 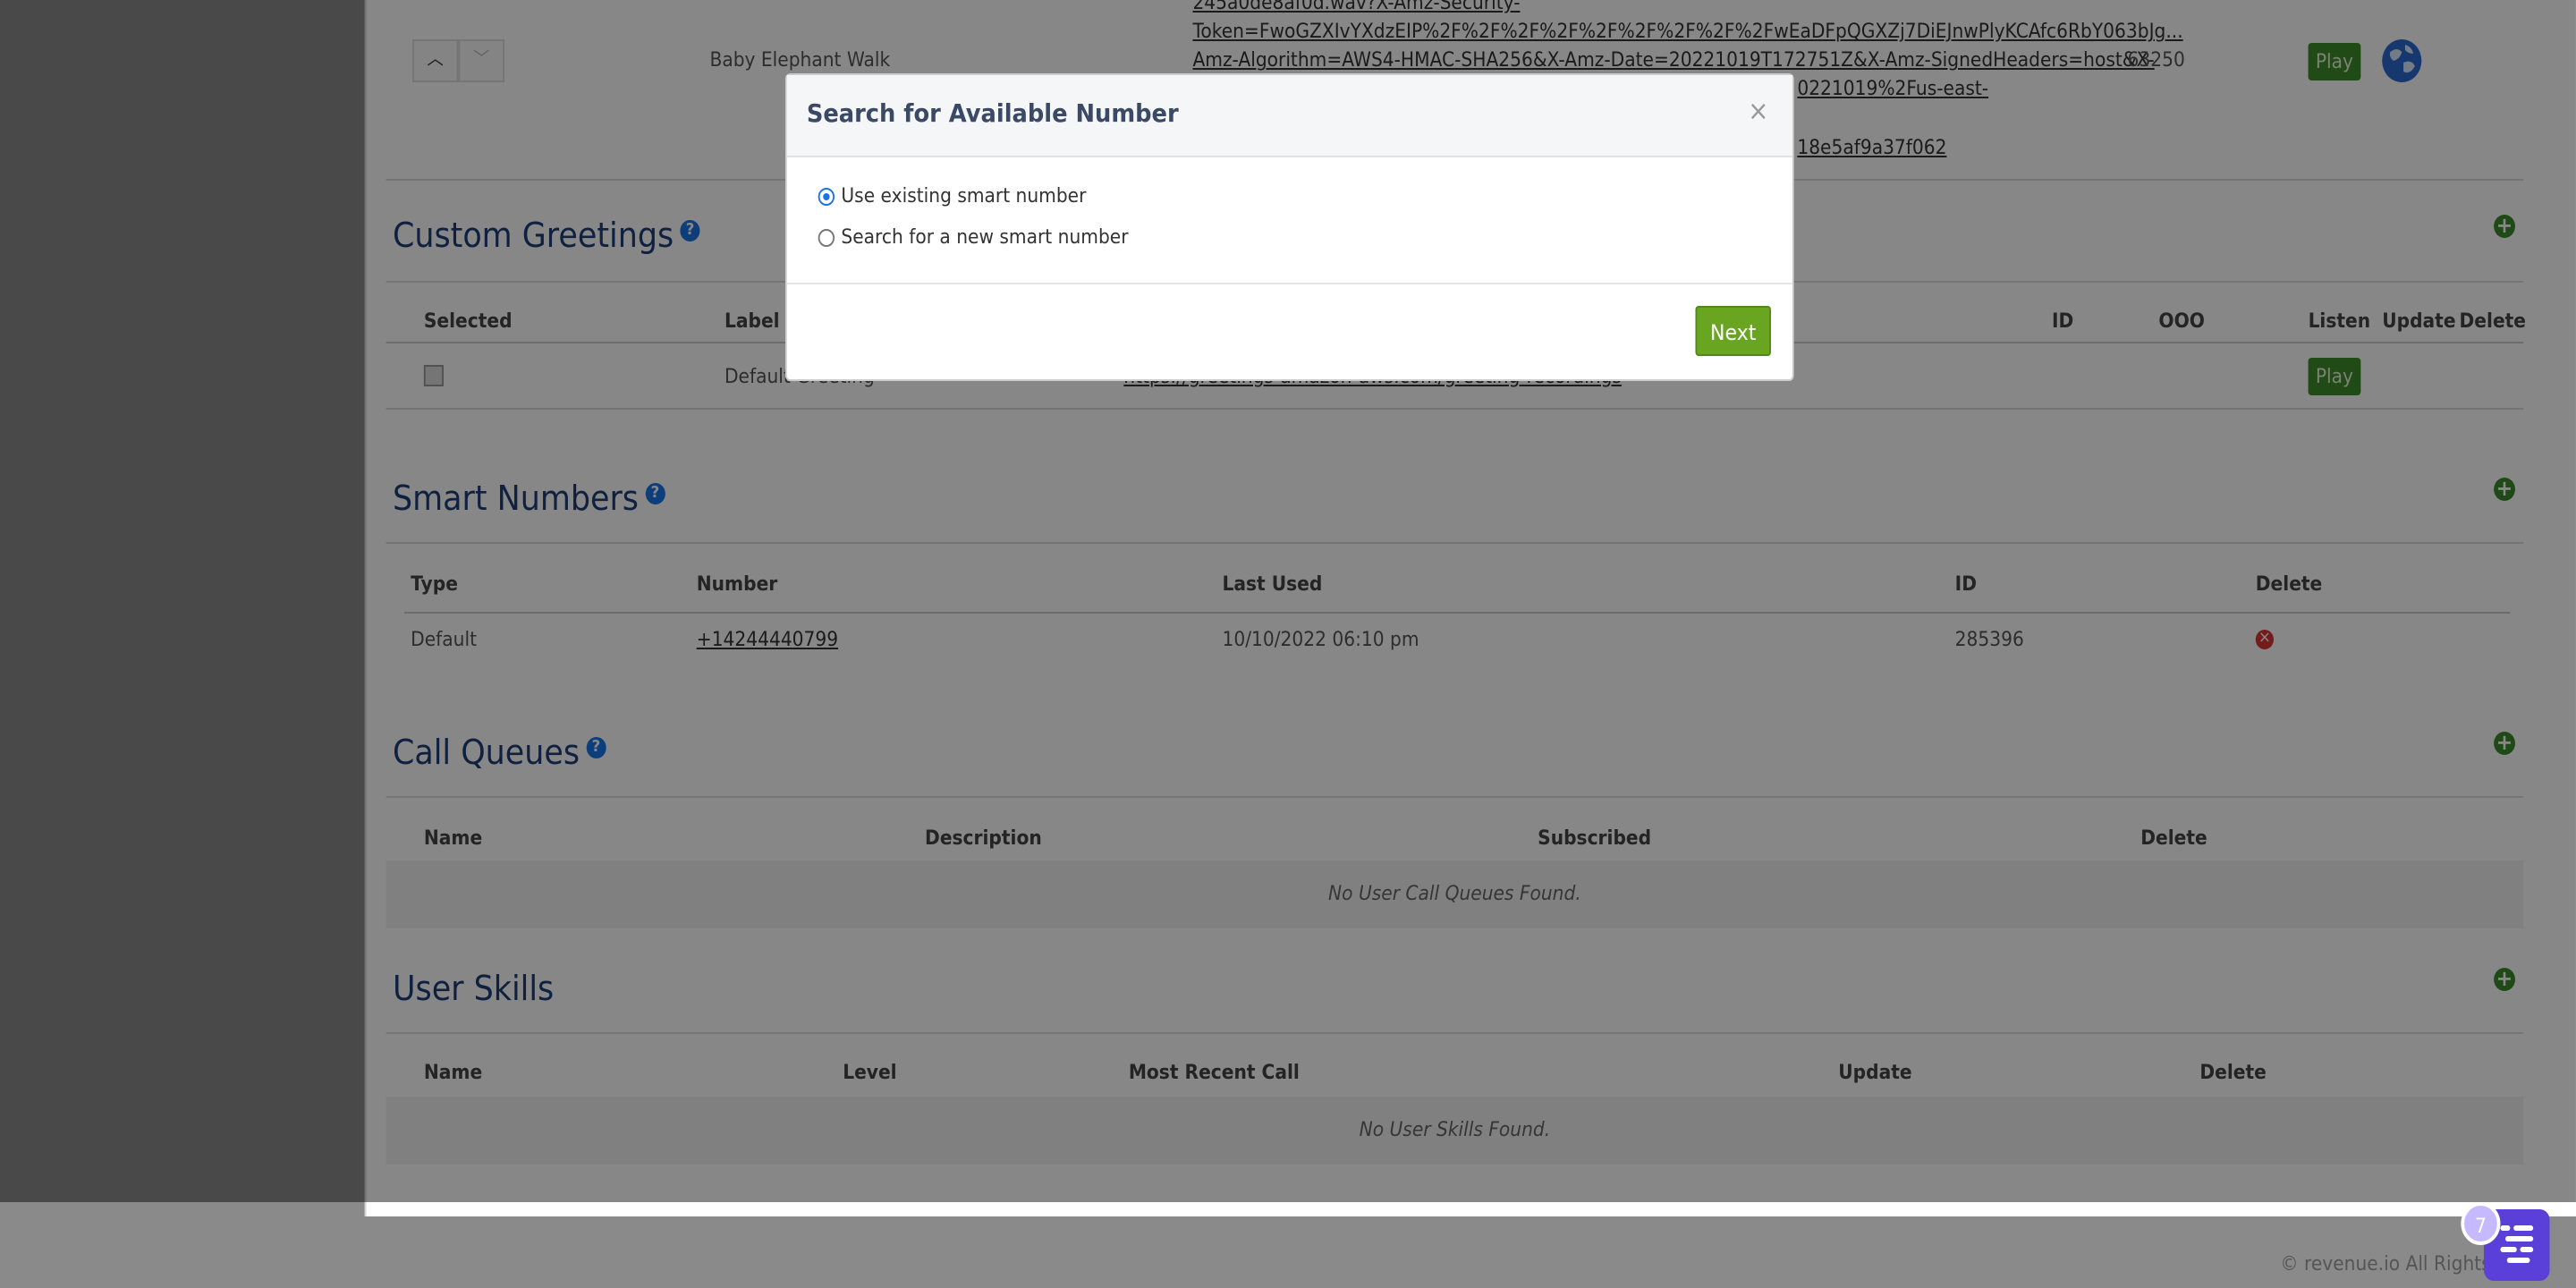 I want to click on modal-title: Search for Available Number, so click(x=992, y=114).